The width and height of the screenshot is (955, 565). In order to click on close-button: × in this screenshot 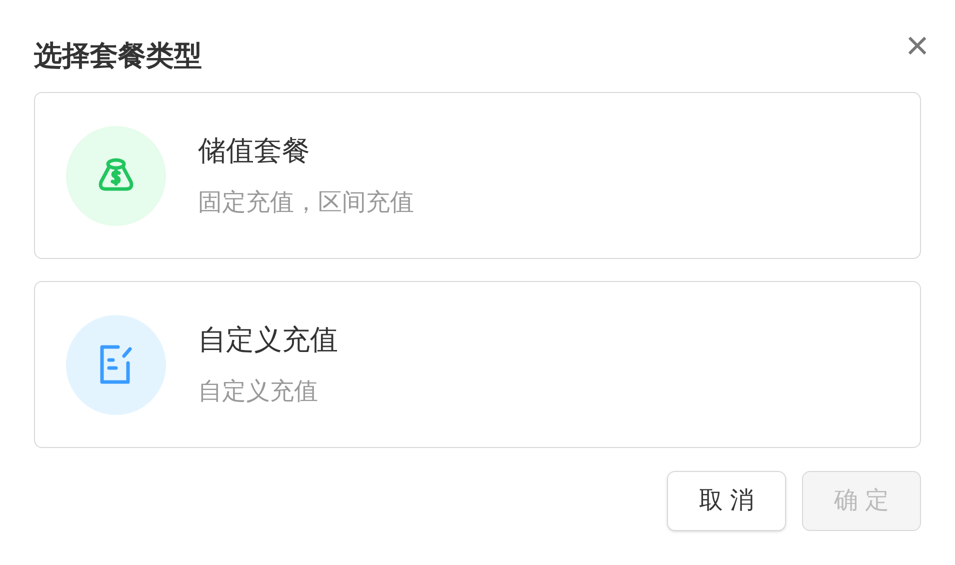, I will do `click(917, 46)`.